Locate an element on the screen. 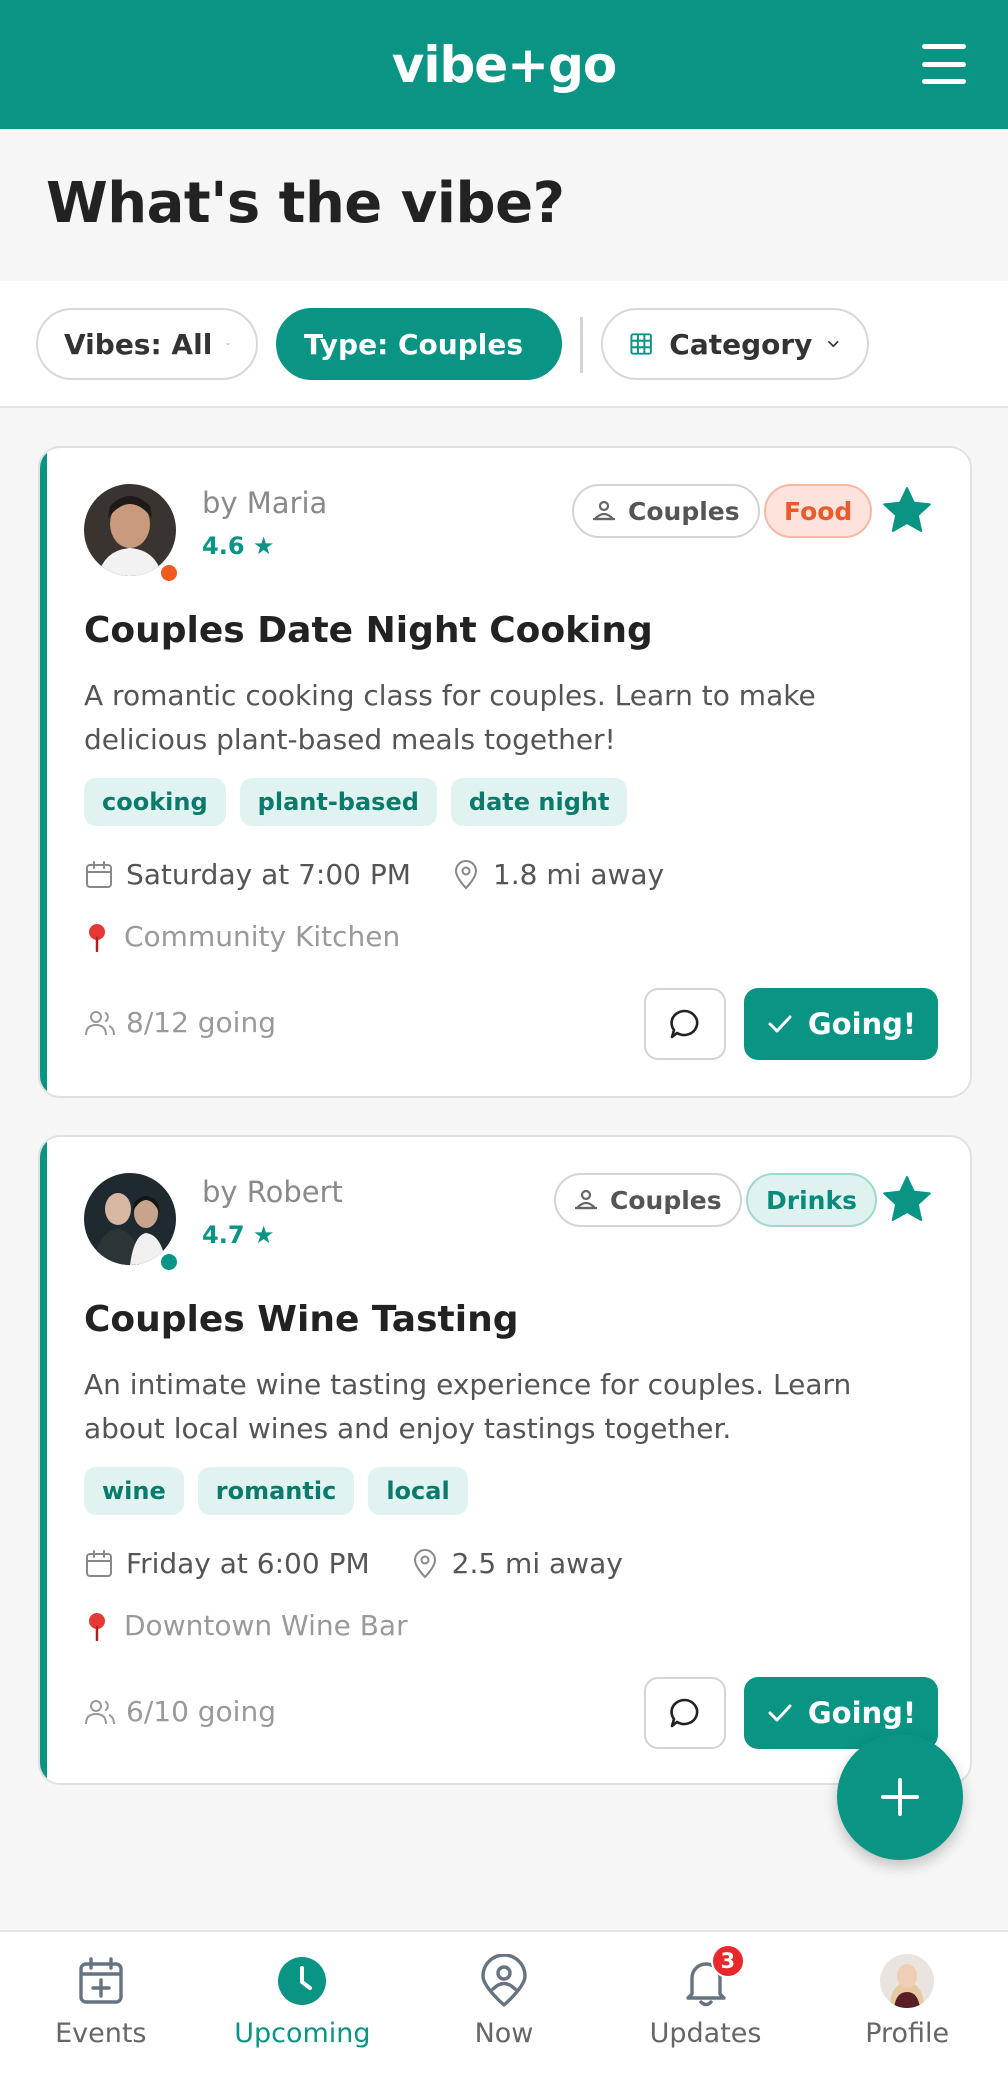 The image size is (1008, 2074). event-location: Downtown Wine Bar is located at coordinates (246, 1625).